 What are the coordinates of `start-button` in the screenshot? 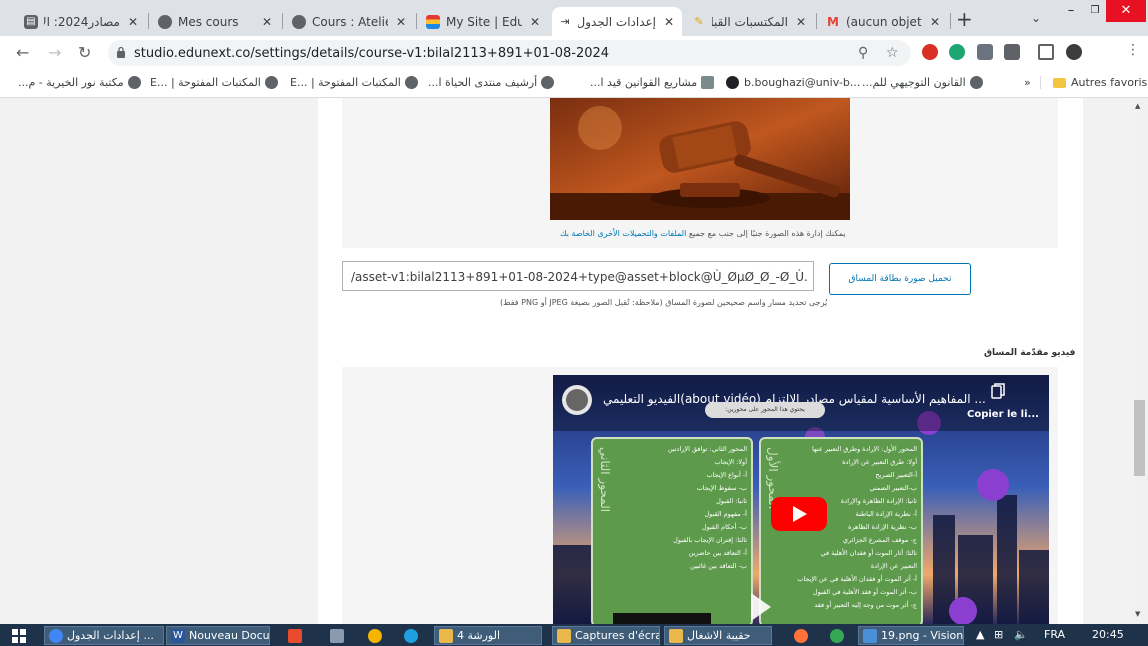 It's located at (22, 635).